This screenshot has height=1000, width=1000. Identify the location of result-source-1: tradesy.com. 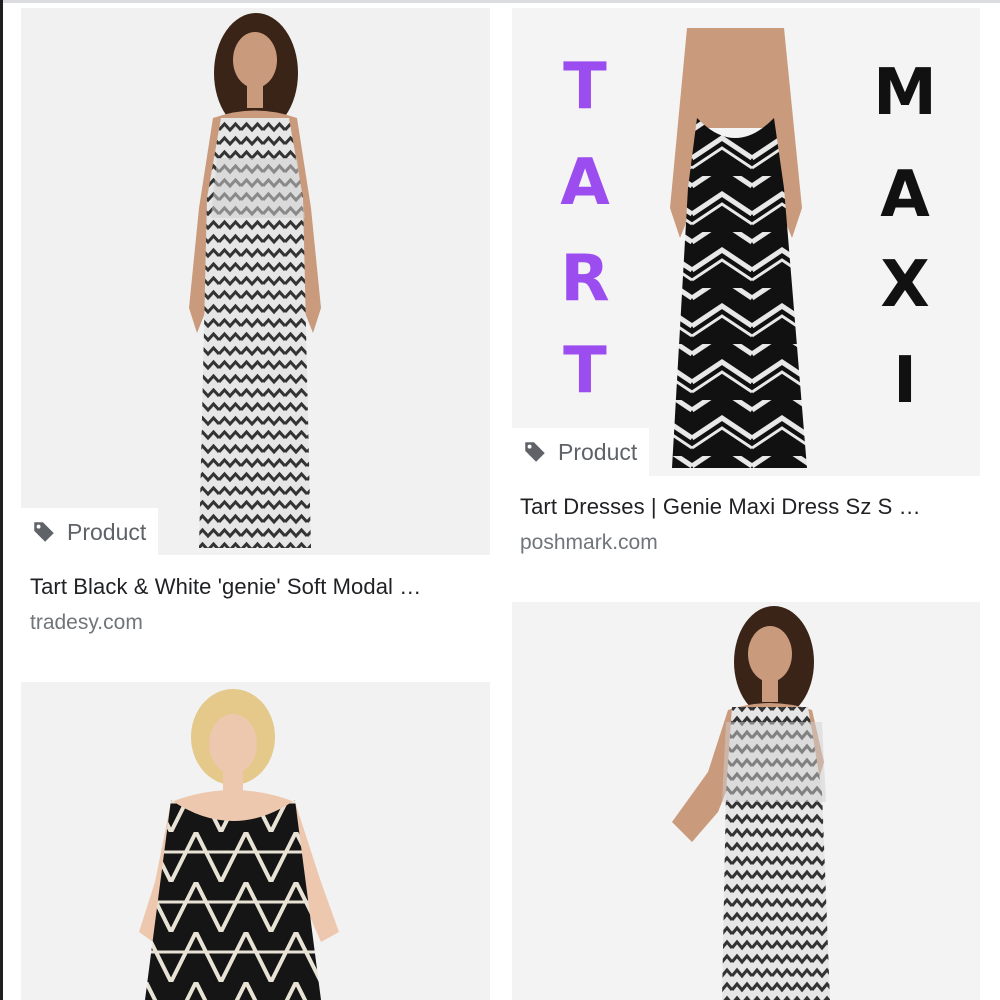
(86, 623).